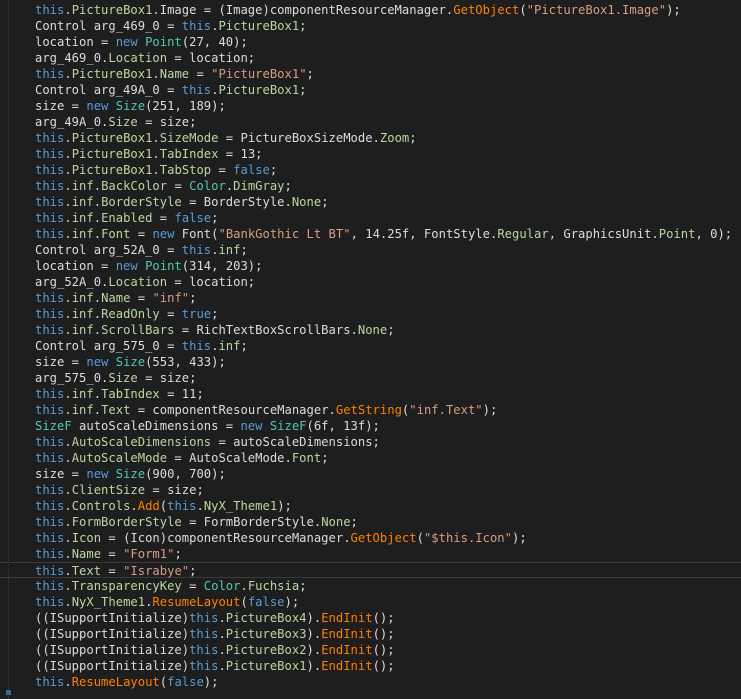  I want to click on code-line: Control arg_469_0 = this.PictureBox1;, so click(171, 26).